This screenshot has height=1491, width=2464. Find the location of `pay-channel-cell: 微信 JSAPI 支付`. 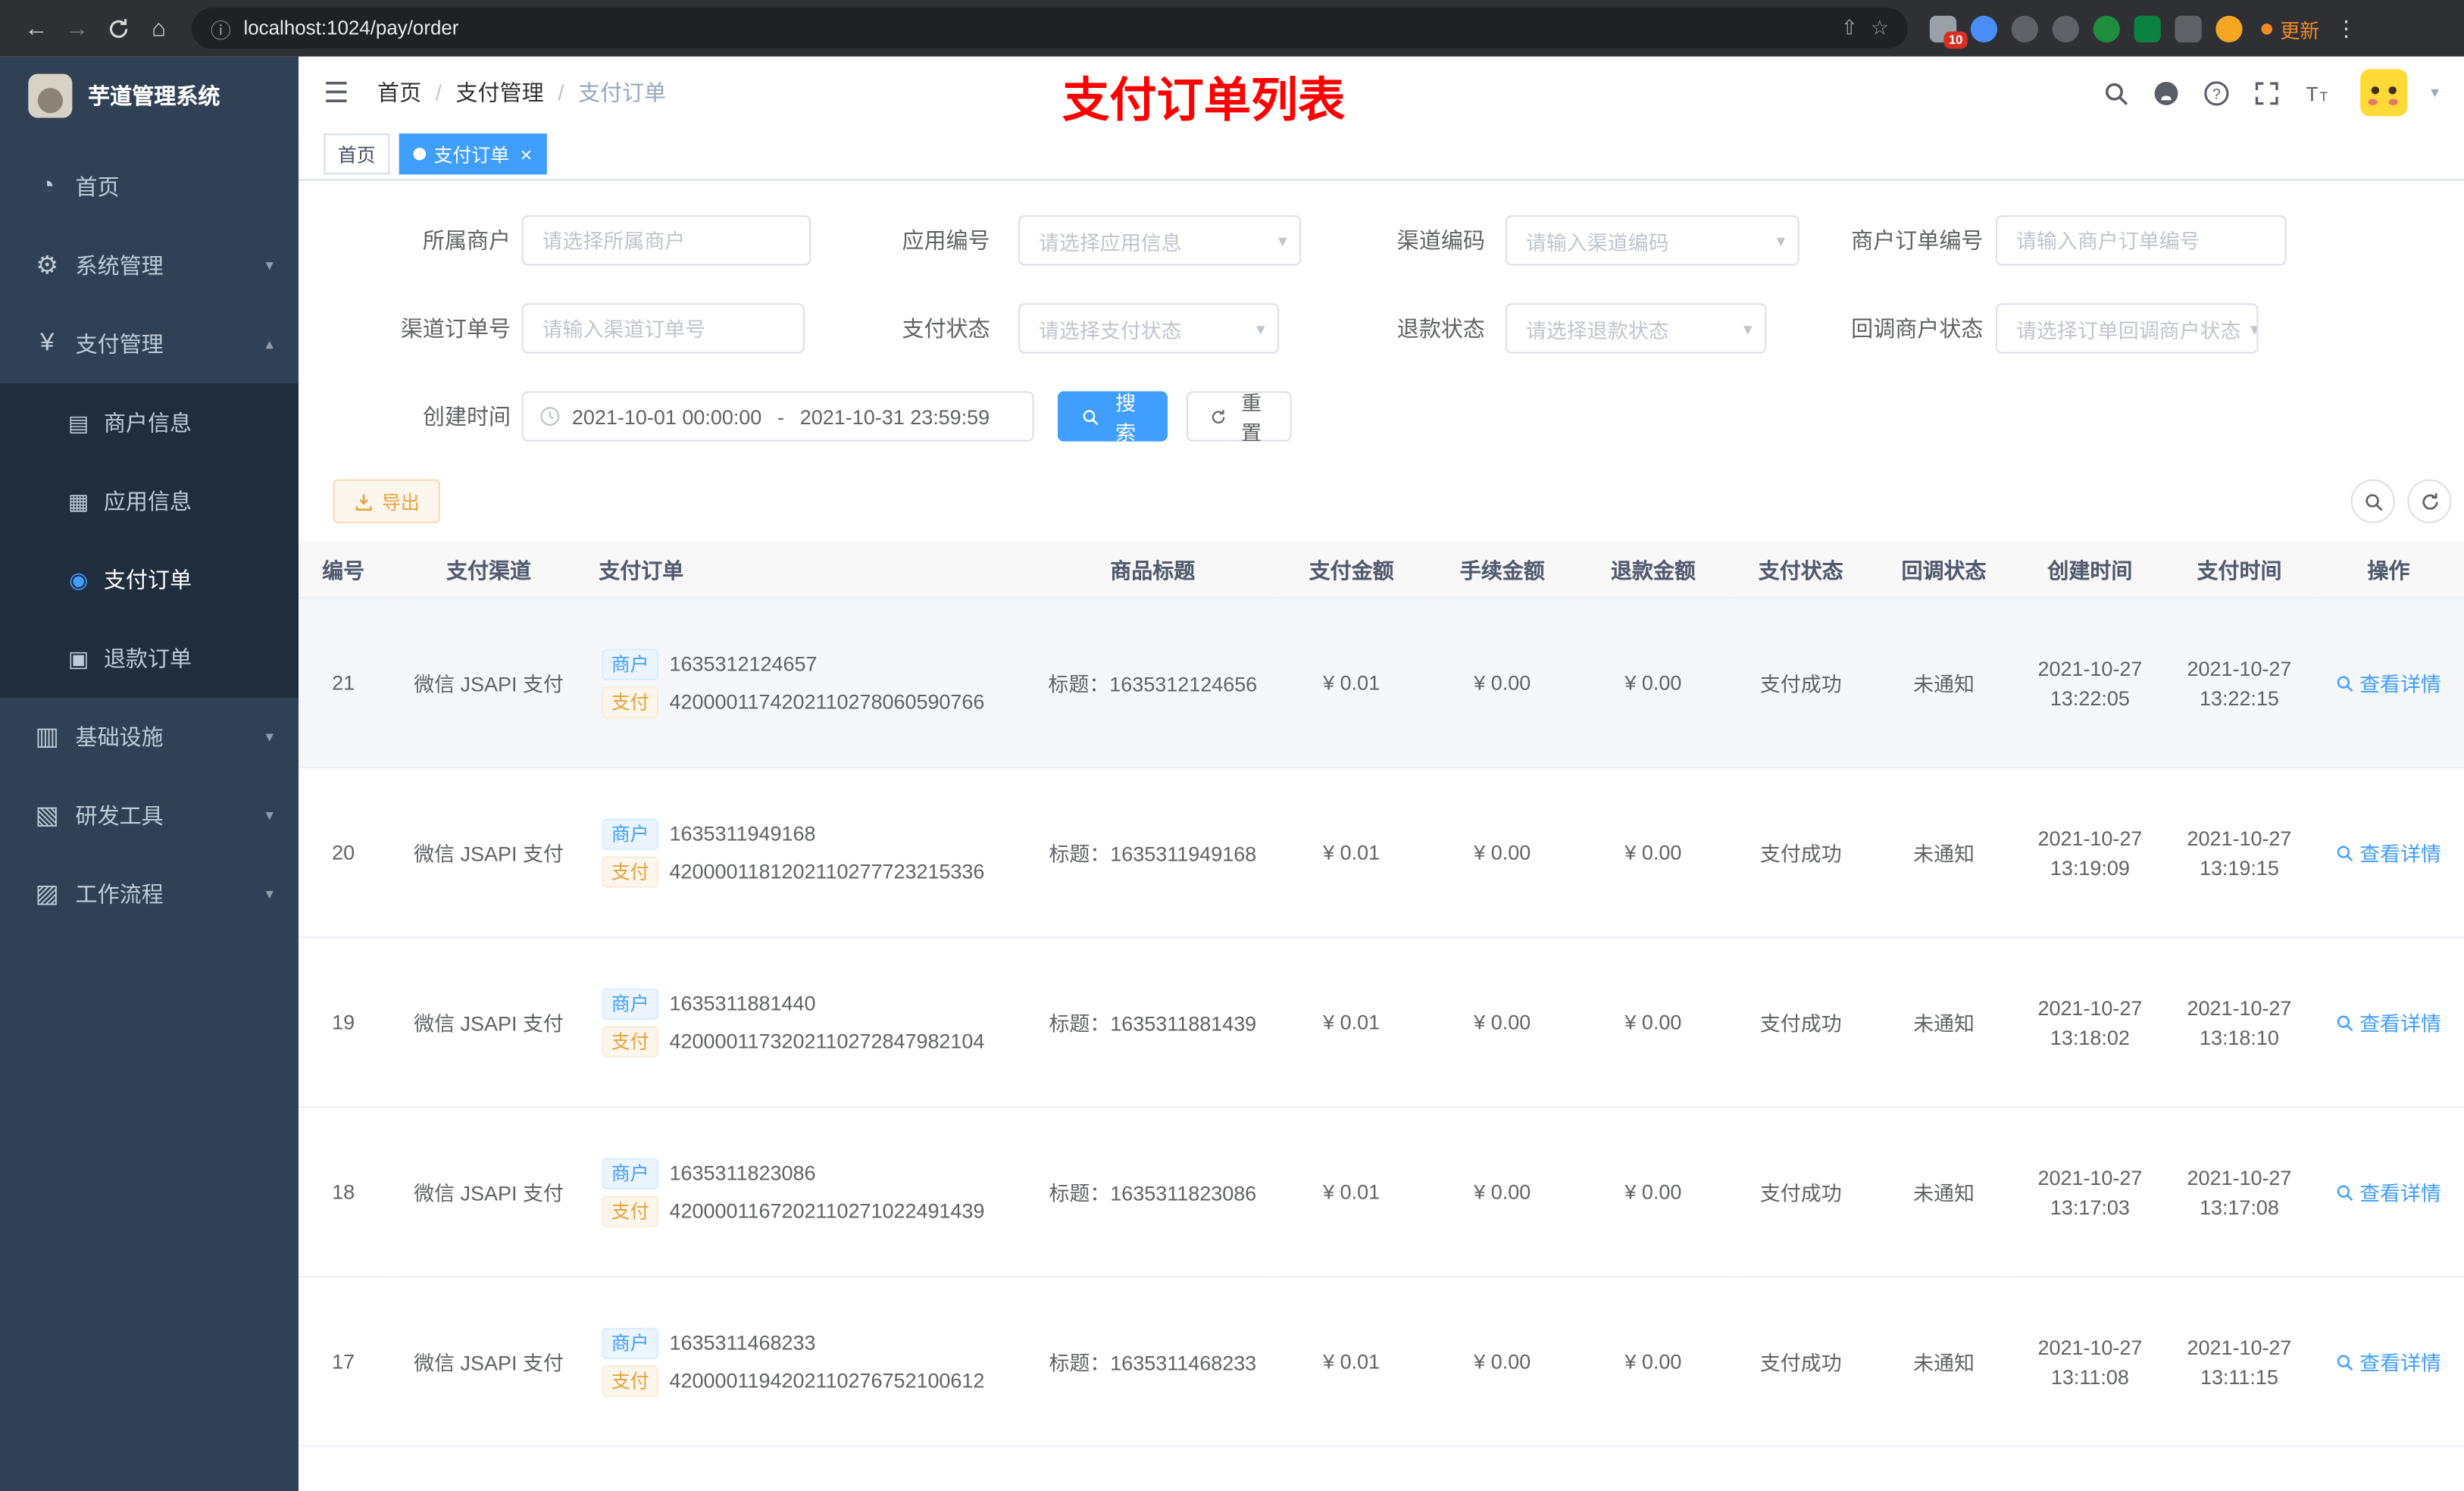

pay-channel-cell: 微信 JSAPI 支付 is located at coordinates (488, 683).